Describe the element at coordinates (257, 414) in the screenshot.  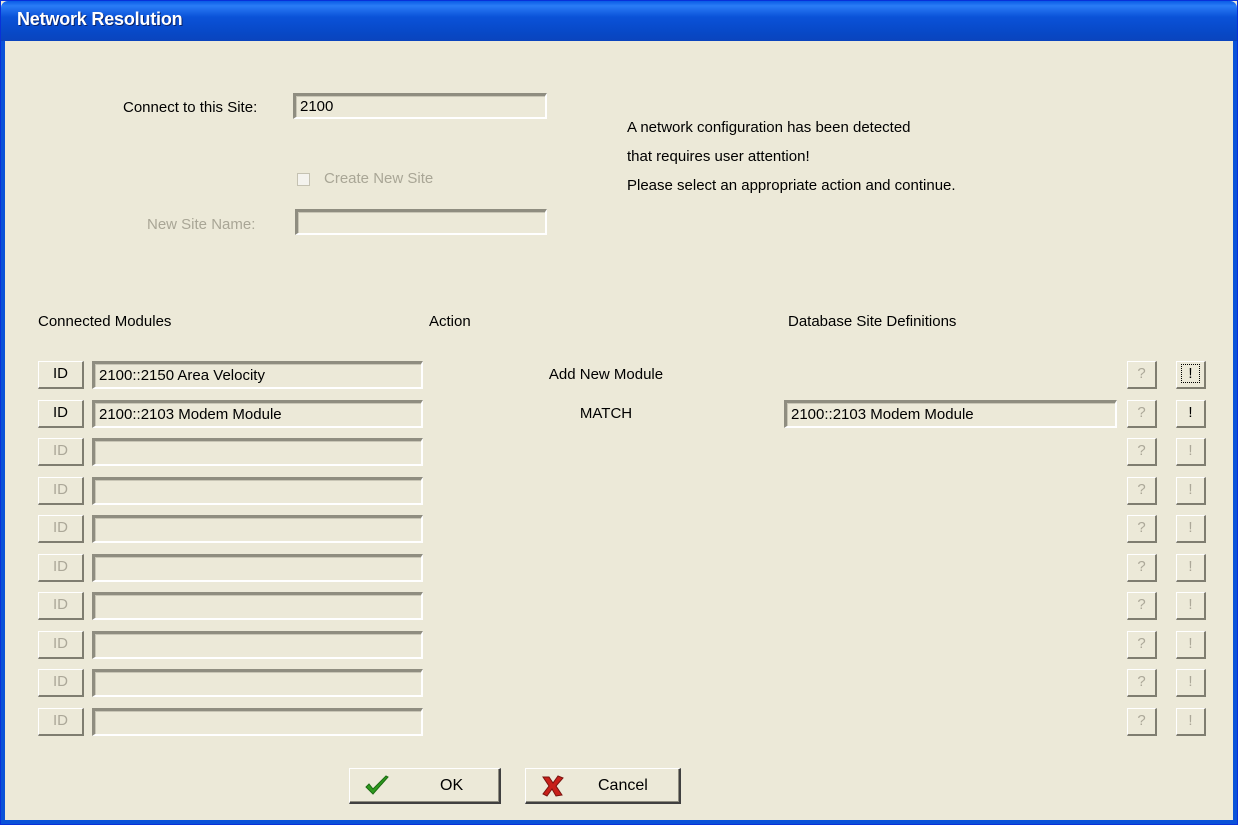
I see `connected-module-field: 2100::2103 Modem Module` at that location.